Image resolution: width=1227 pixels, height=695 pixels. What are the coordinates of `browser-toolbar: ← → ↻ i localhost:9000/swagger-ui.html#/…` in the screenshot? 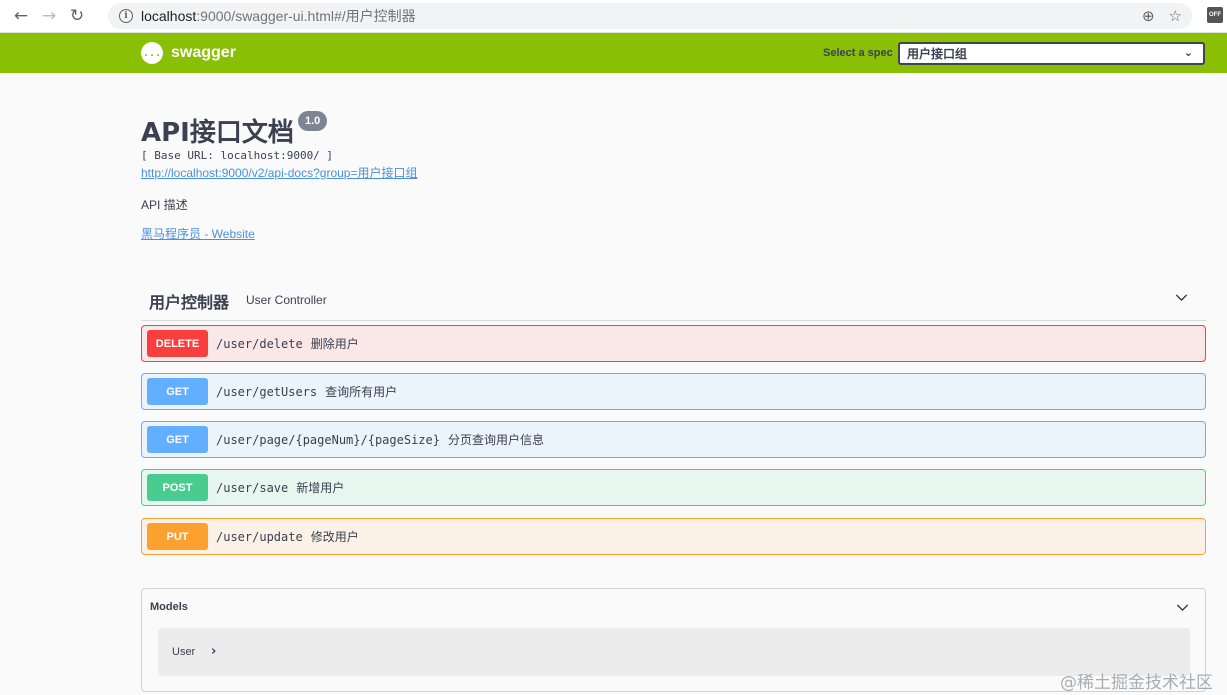 It's located at (613, 16).